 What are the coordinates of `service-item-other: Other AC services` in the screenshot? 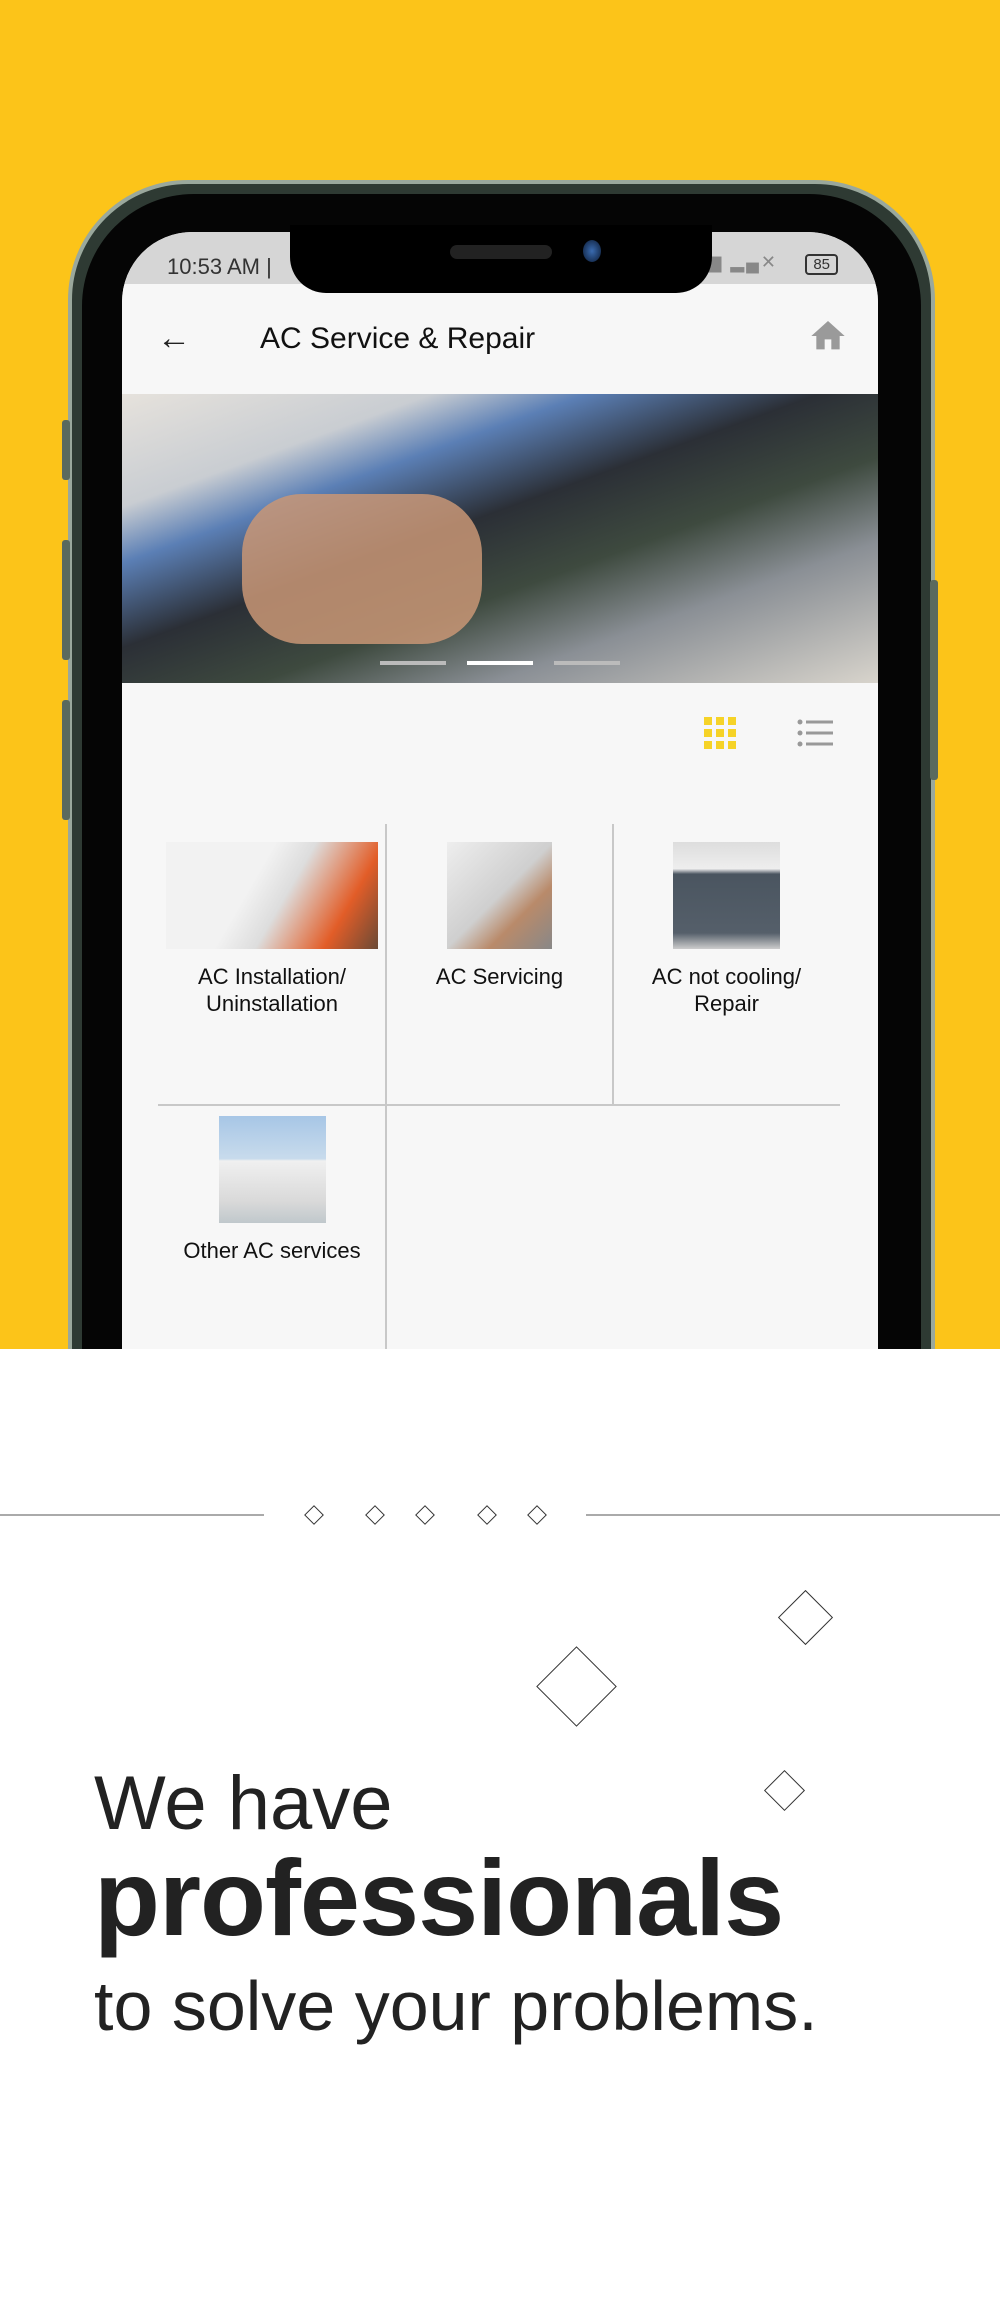 It's located at (272, 1190).